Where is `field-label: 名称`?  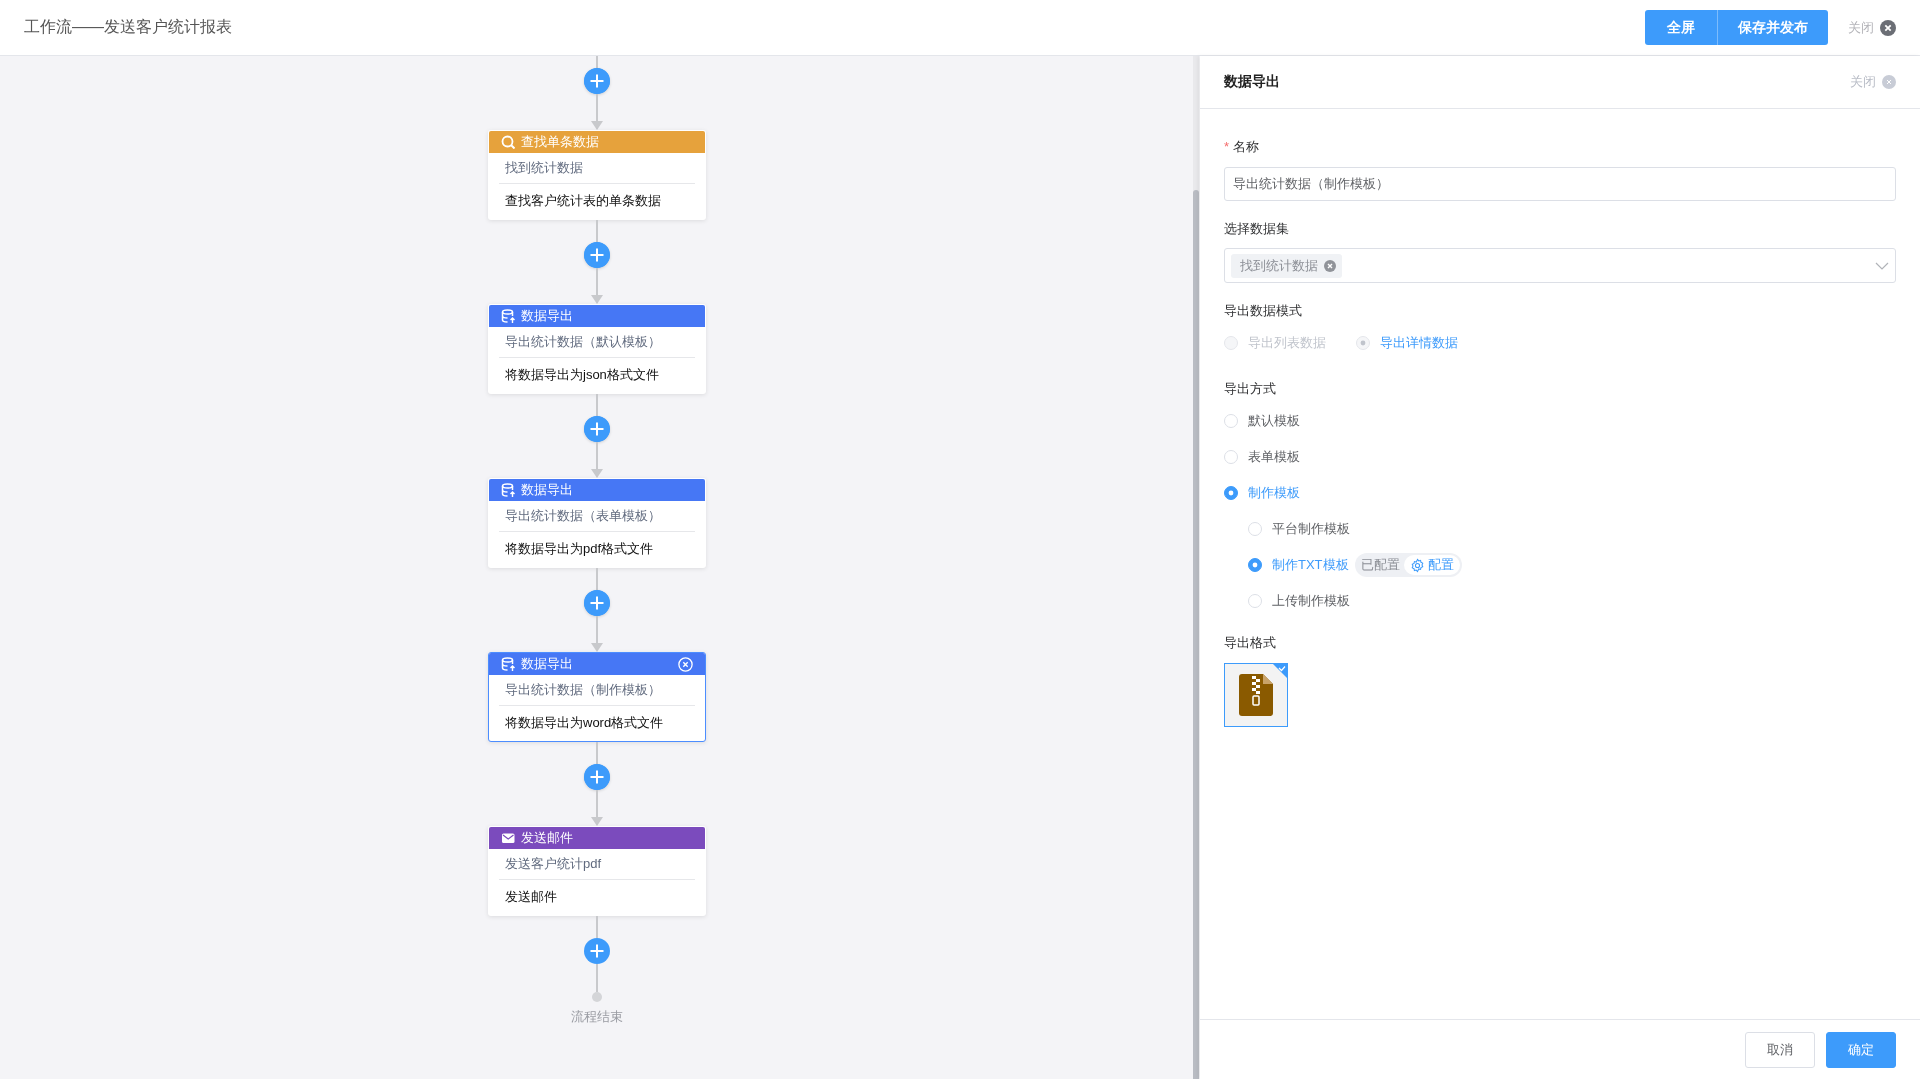
field-label: 名称 is located at coordinates (1246, 147).